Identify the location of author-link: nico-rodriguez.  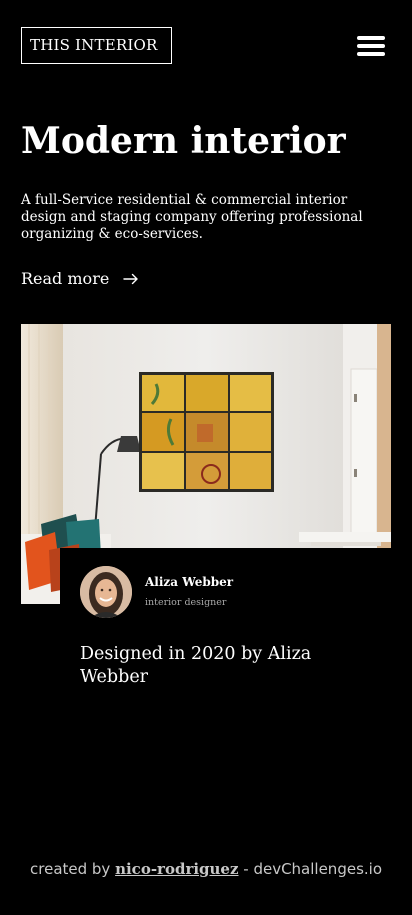
(176, 869).